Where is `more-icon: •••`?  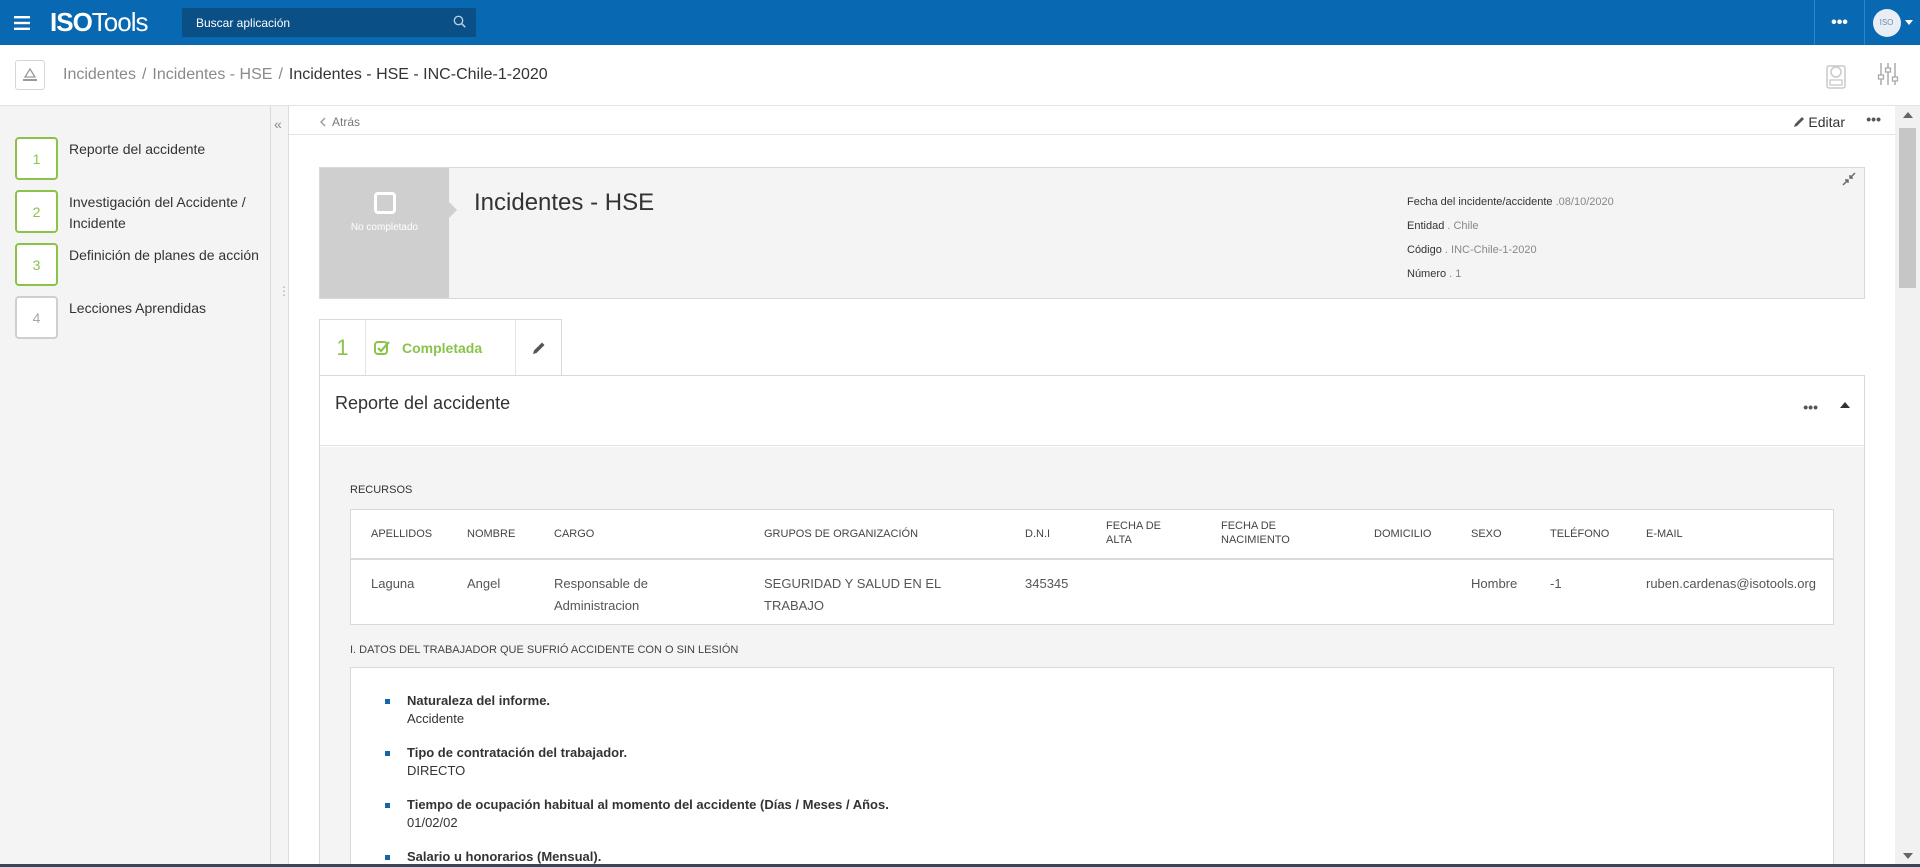
more-icon: ••• is located at coordinates (1839, 22).